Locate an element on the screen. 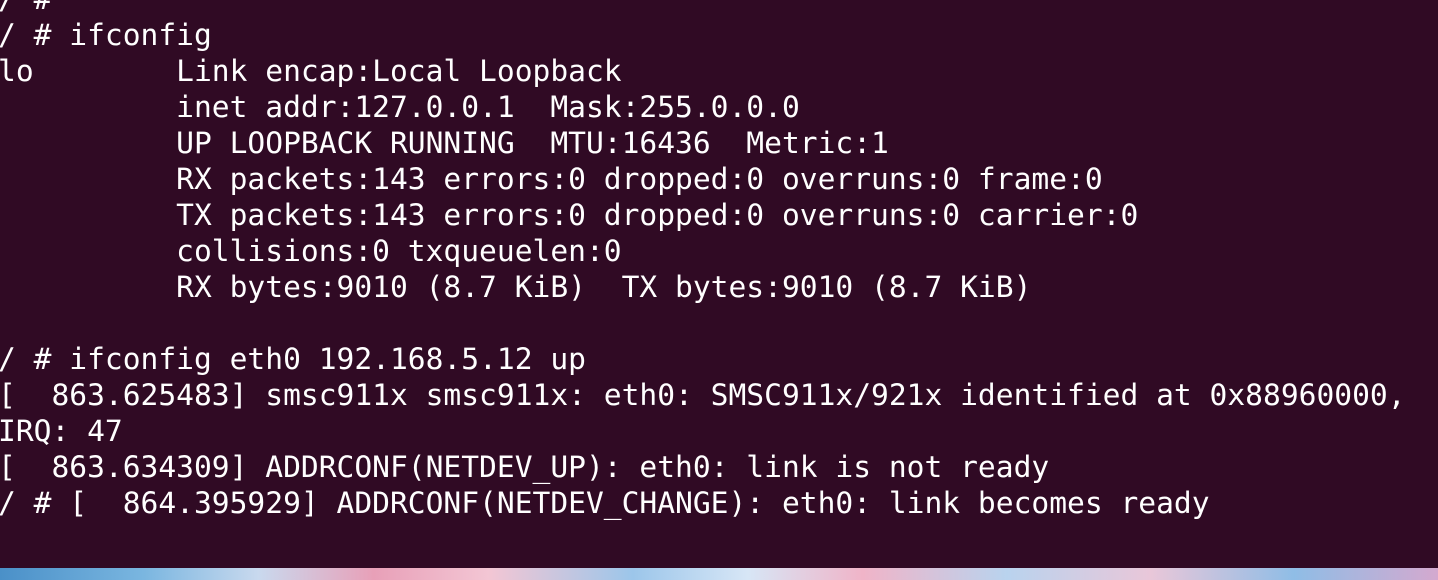 The height and width of the screenshot is (580, 1438). terminal-line: UP LOOPBACK RUNNING MTU:16436 Metric:1 is located at coordinates (444, 143).